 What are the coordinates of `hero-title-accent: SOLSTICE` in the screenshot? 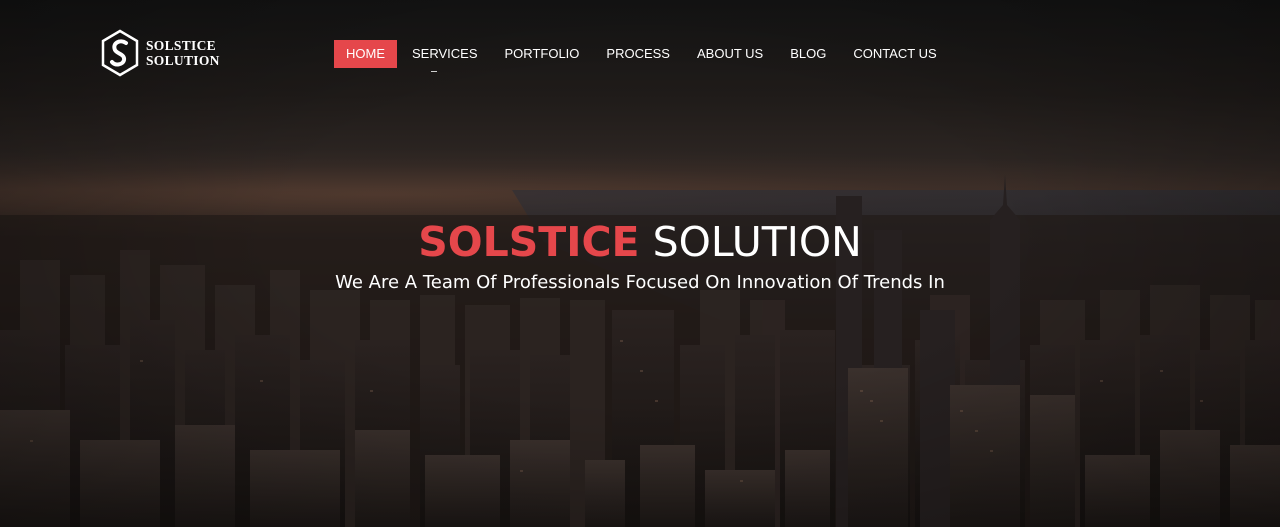 It's located at (529, 242).